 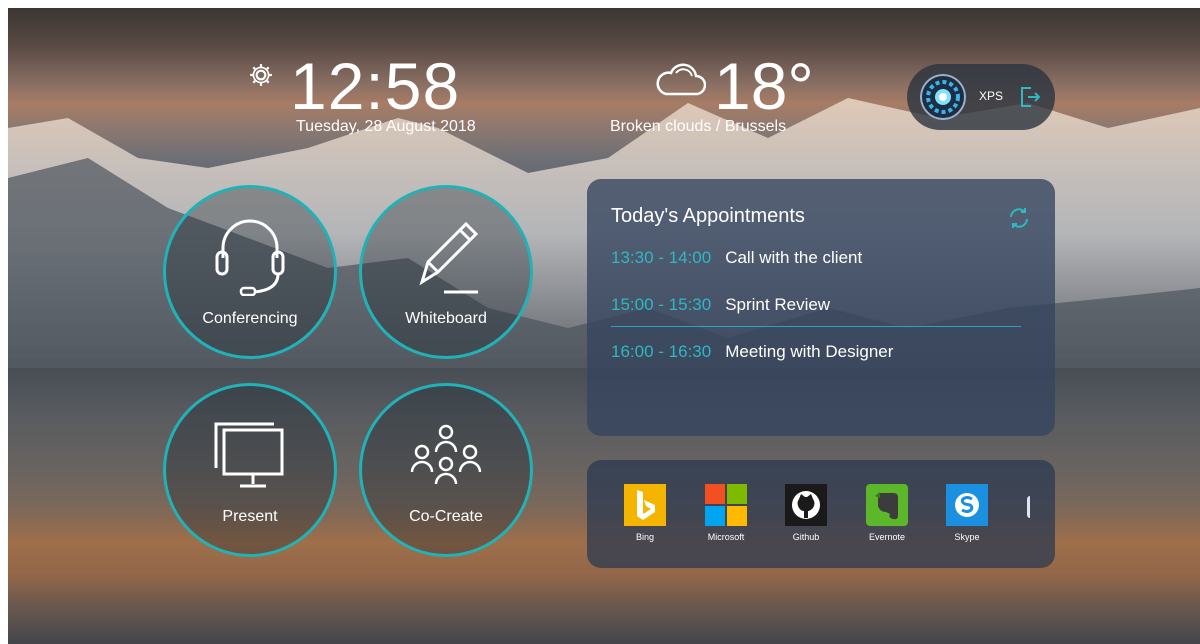 I want to click on cloud-icon, so click(x=681, y=79).